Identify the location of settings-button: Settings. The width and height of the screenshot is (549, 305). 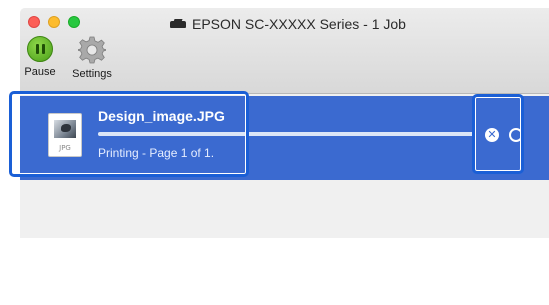
(92, 58).